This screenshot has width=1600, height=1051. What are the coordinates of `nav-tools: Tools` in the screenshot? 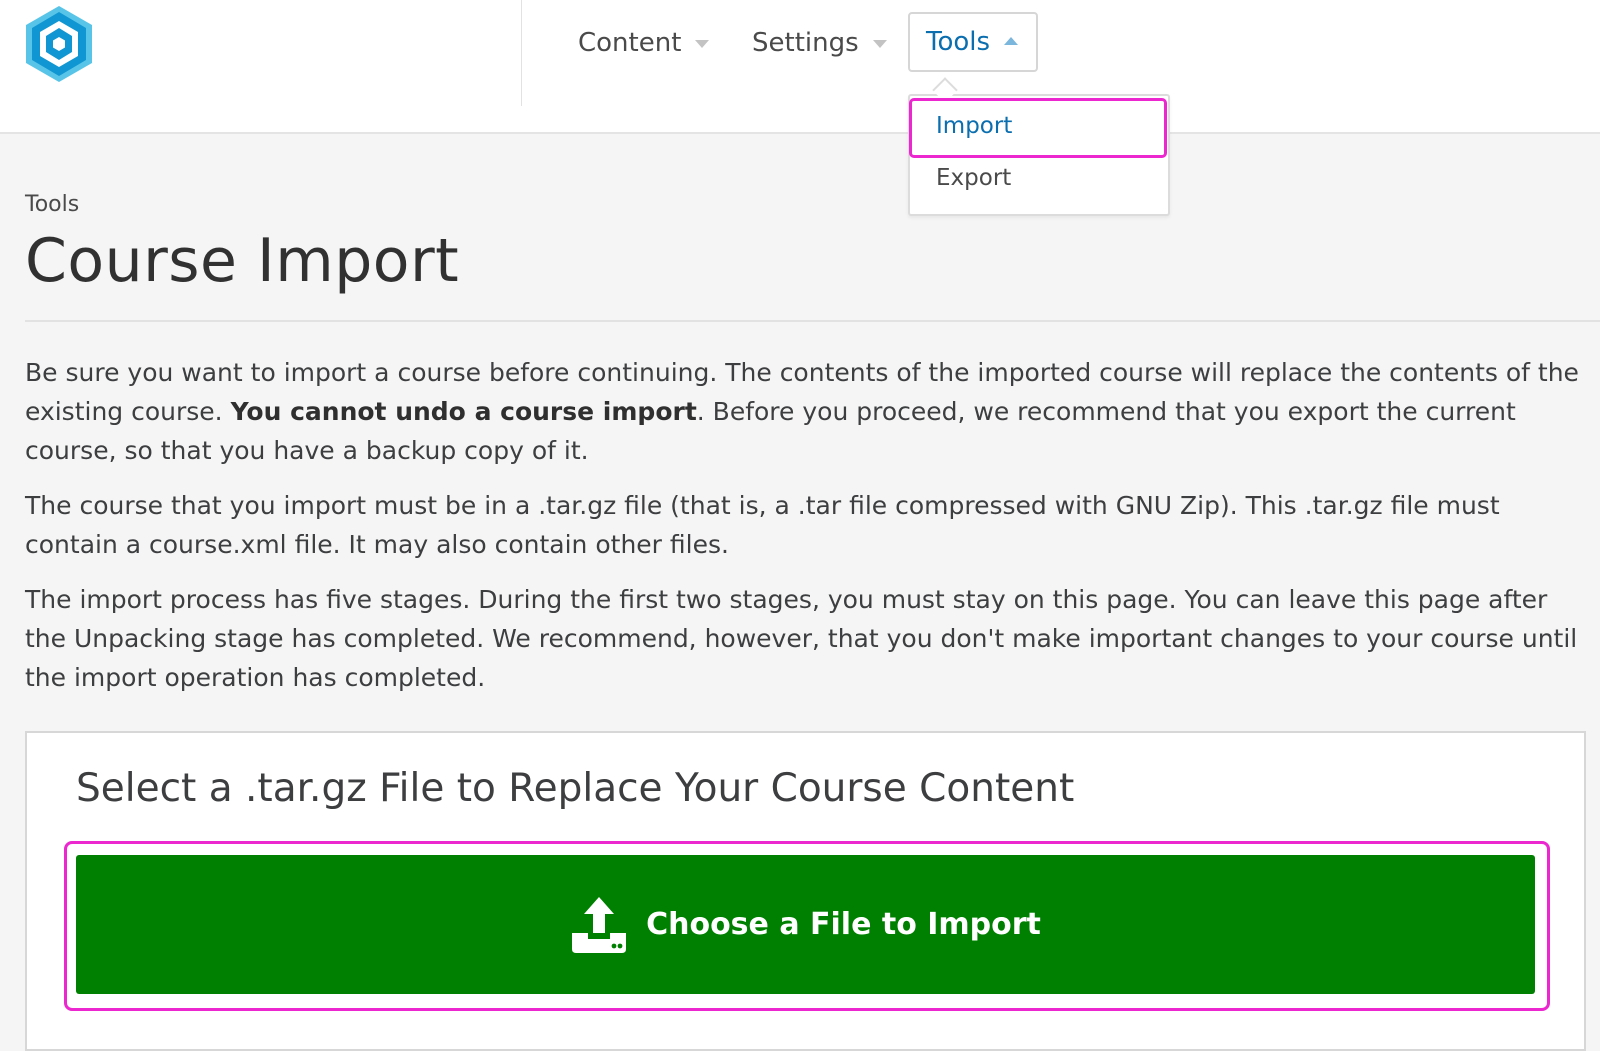 It's located at (973, 42).